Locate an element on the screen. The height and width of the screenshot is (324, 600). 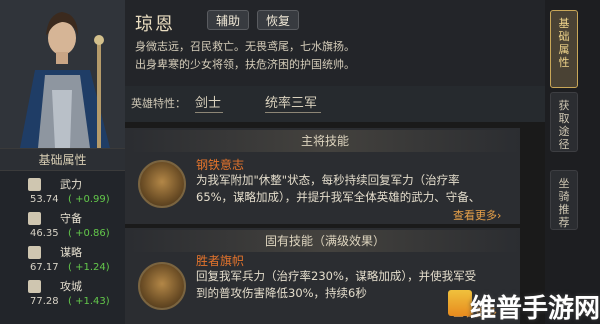
sword-icon is located at coordinates (34, 184).